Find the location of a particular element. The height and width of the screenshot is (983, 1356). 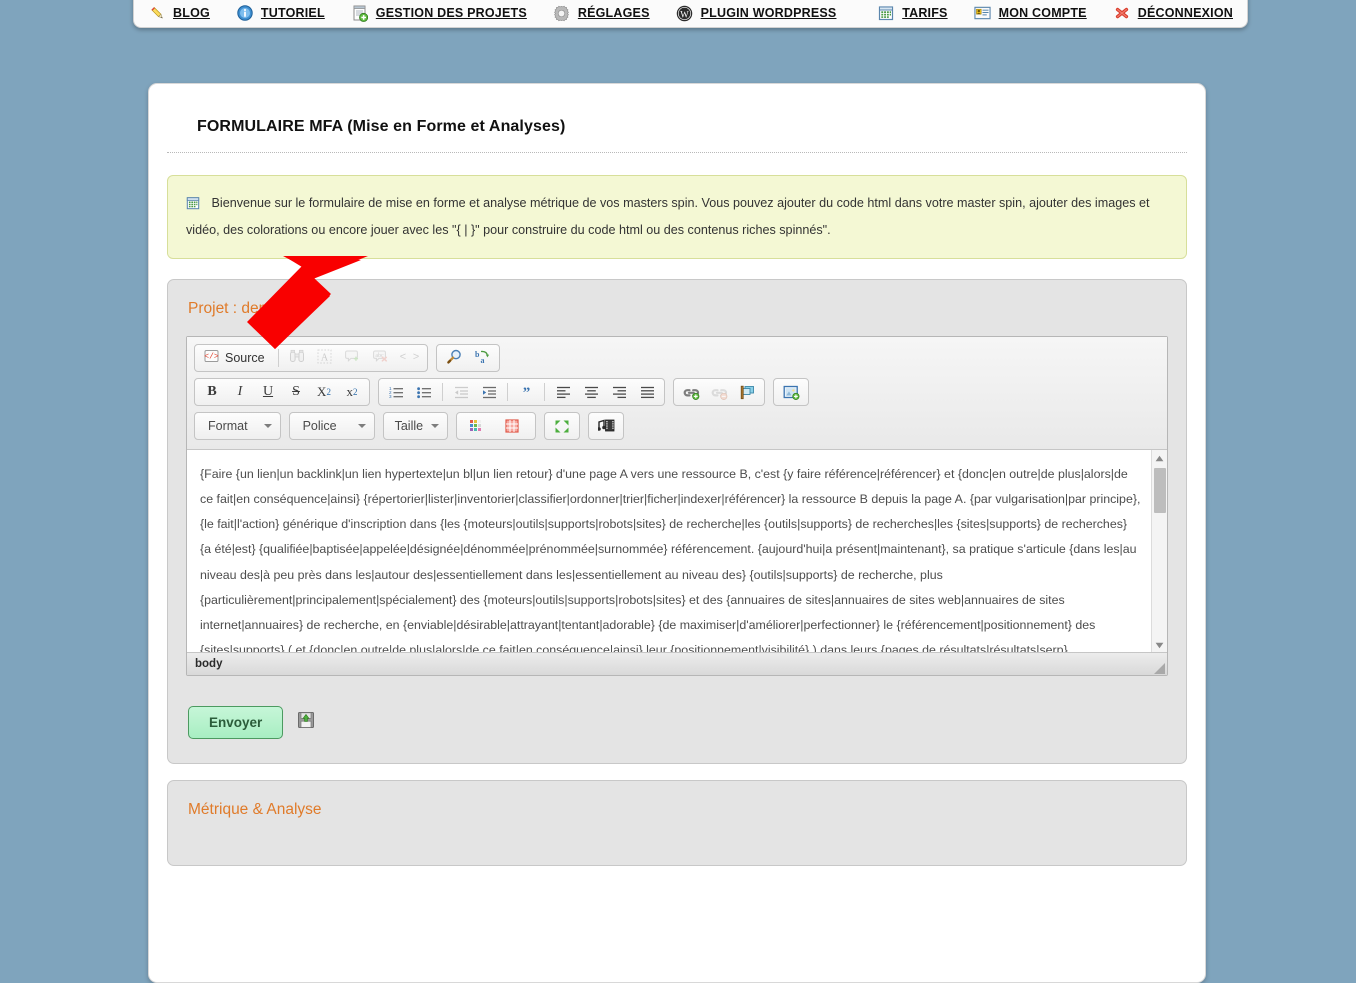

id-card-icon is located at coordinates (983, 13).